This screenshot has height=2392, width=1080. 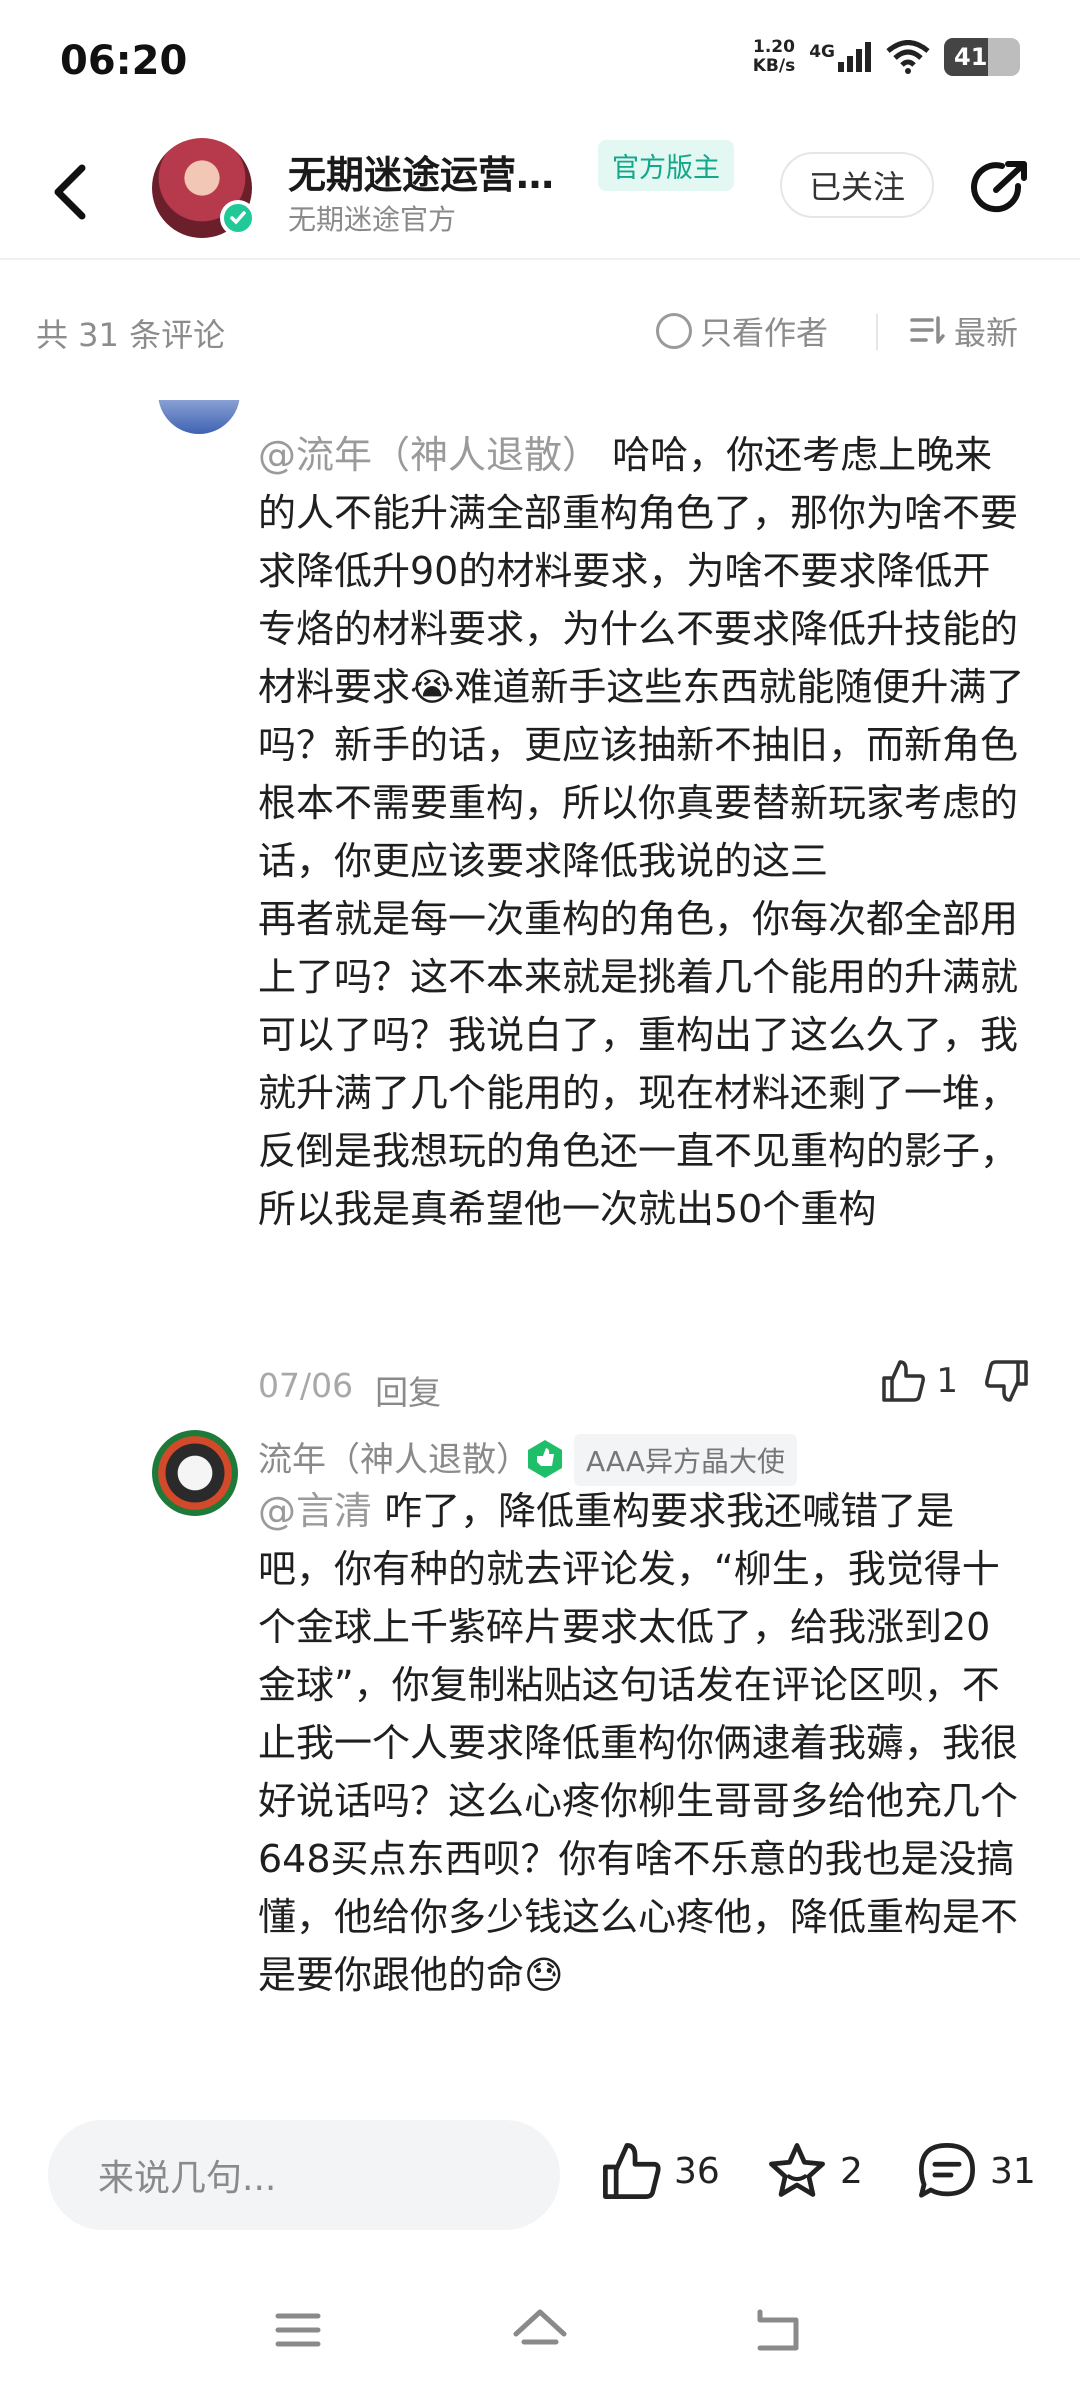 I want to click on system-nav-bar, so click(x=540, y=2331).